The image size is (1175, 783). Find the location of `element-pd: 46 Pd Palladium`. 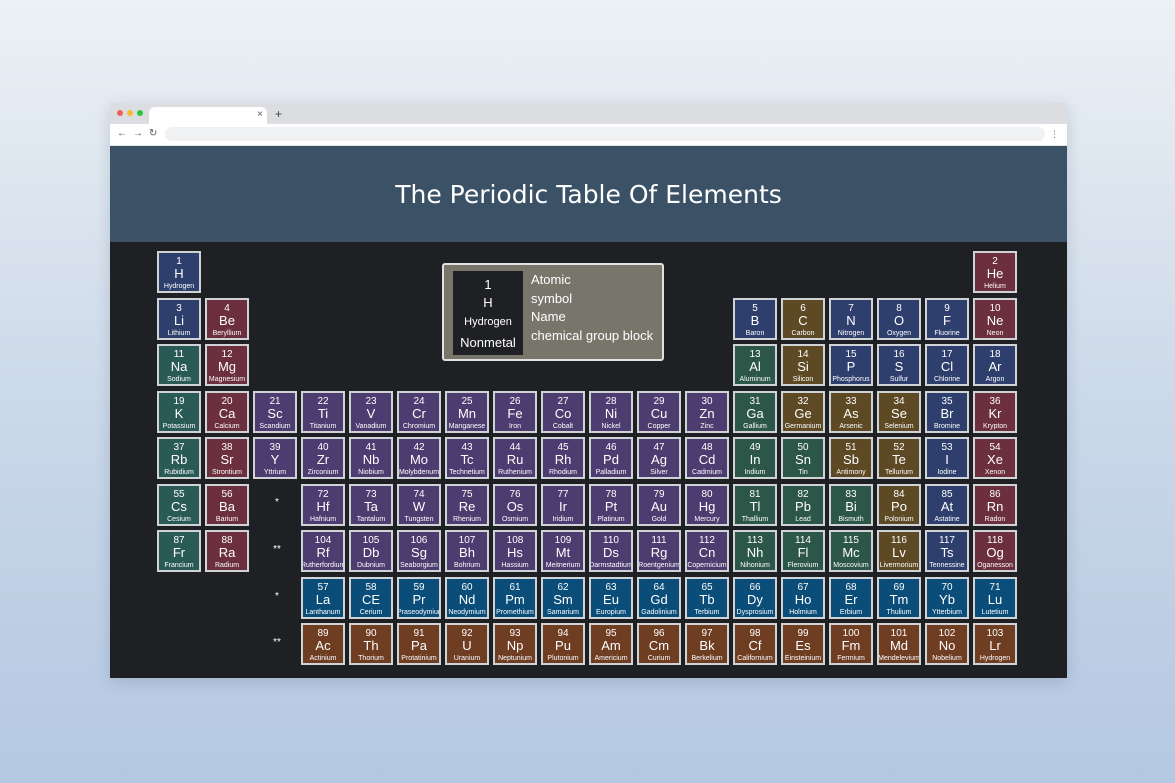

element-pd: 46 Pd Palladium is located at coordinates (611, 458).